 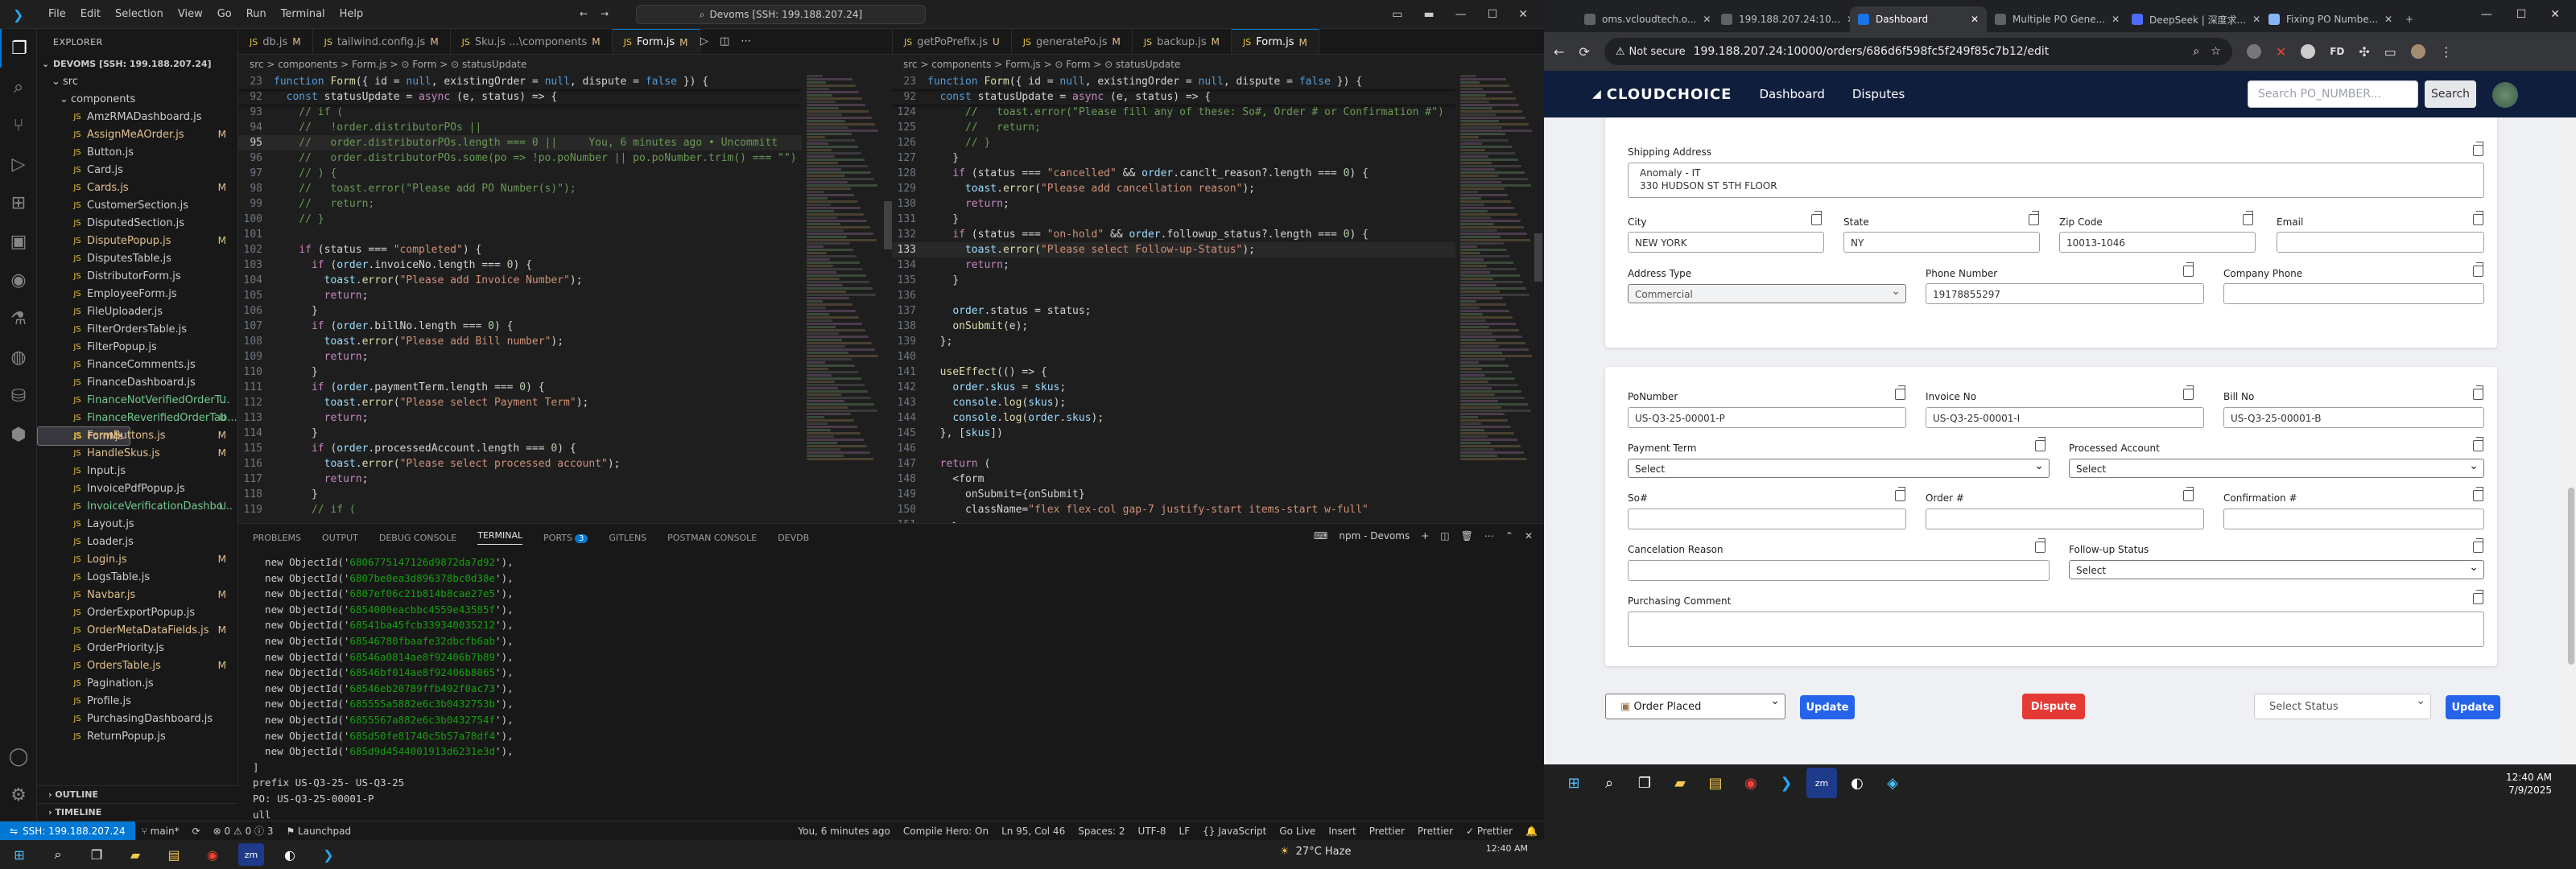 I want to click on prettier-status-3: ✓ Prettier, so click(x=1489, y=831).